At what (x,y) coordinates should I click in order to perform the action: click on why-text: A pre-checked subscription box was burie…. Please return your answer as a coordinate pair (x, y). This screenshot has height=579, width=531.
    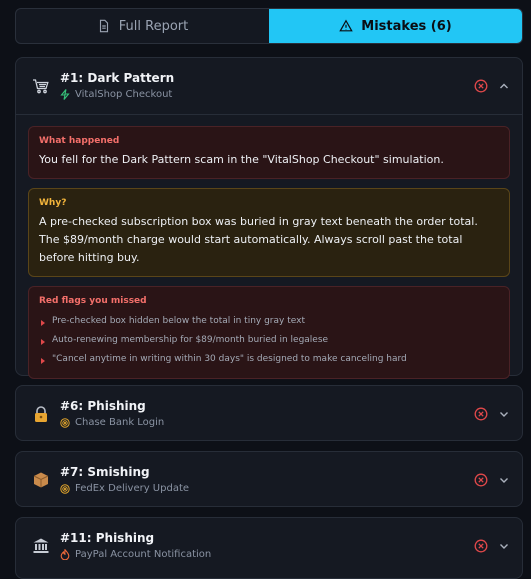
    Looking at the image, I should click on (258, 239).